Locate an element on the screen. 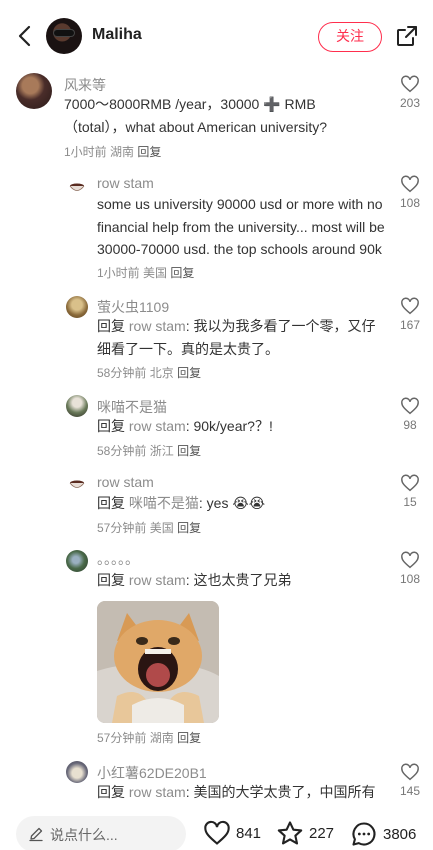  like-button: 203 is located at coordinates (410, 92).